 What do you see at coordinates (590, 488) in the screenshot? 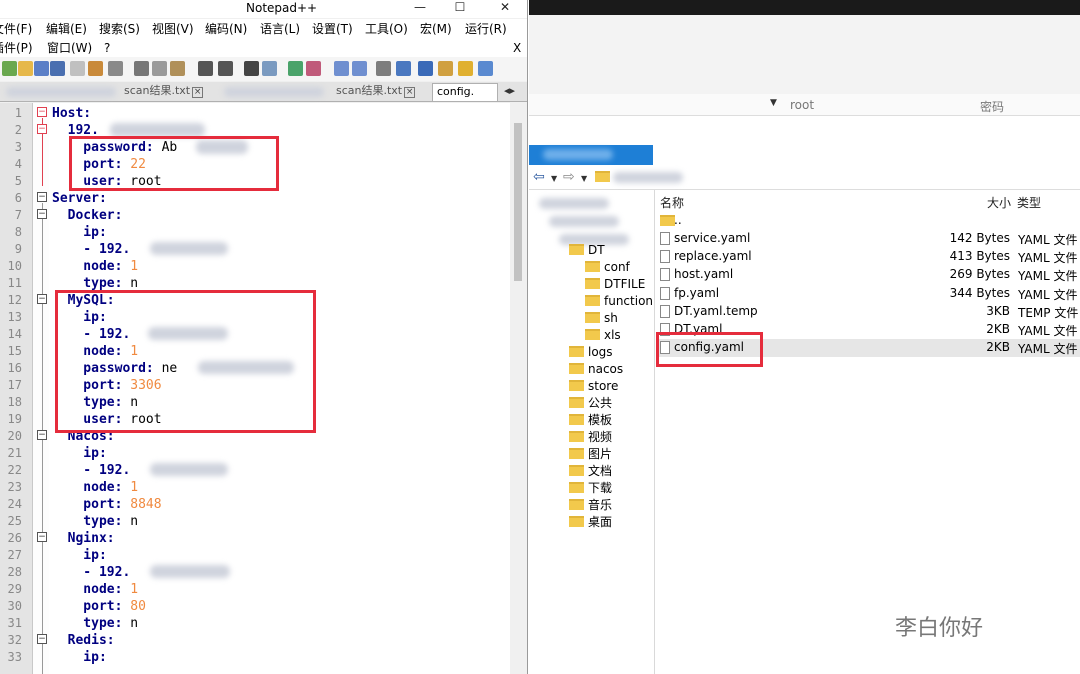
I see `tree-item-下载: 下载` at bounding box center [590, 488].